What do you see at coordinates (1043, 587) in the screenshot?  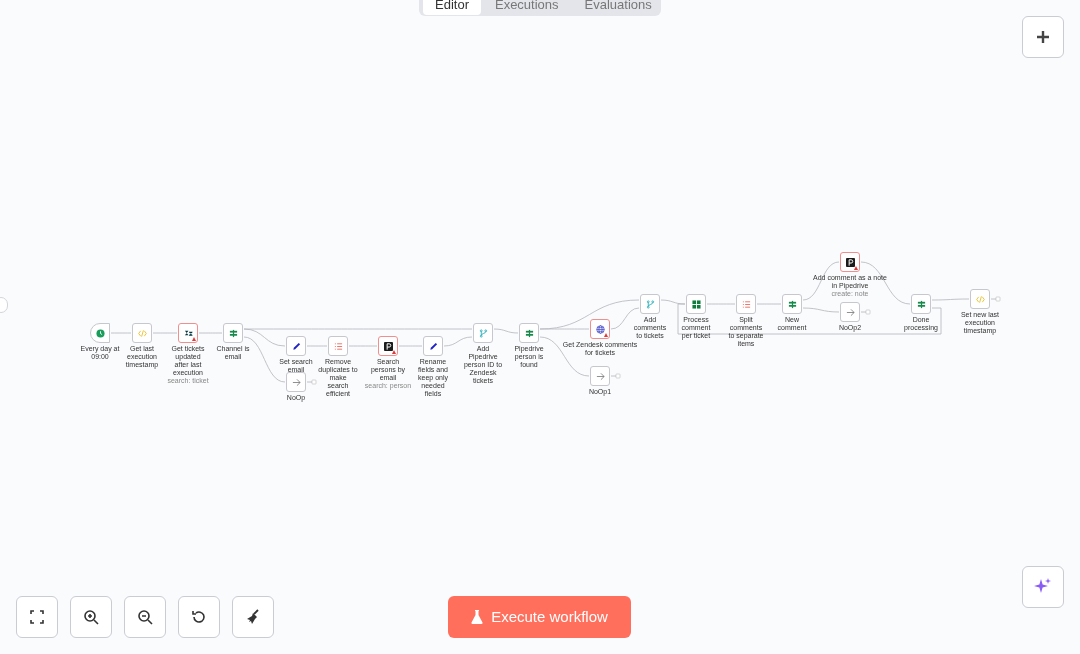 I see `ai-assistant-button` at bounding box center [1043, 587].